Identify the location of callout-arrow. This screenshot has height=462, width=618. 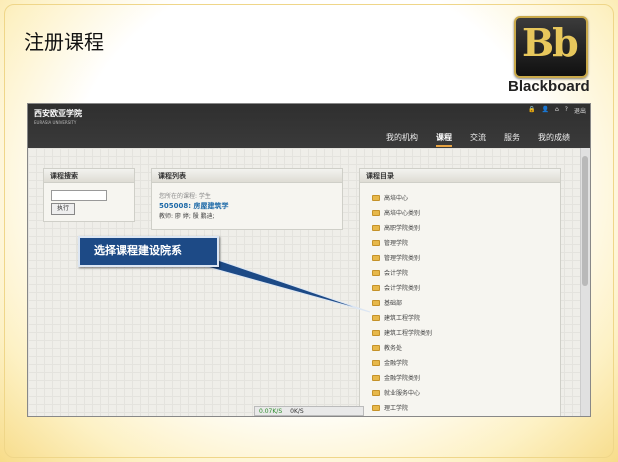
(287, 285).